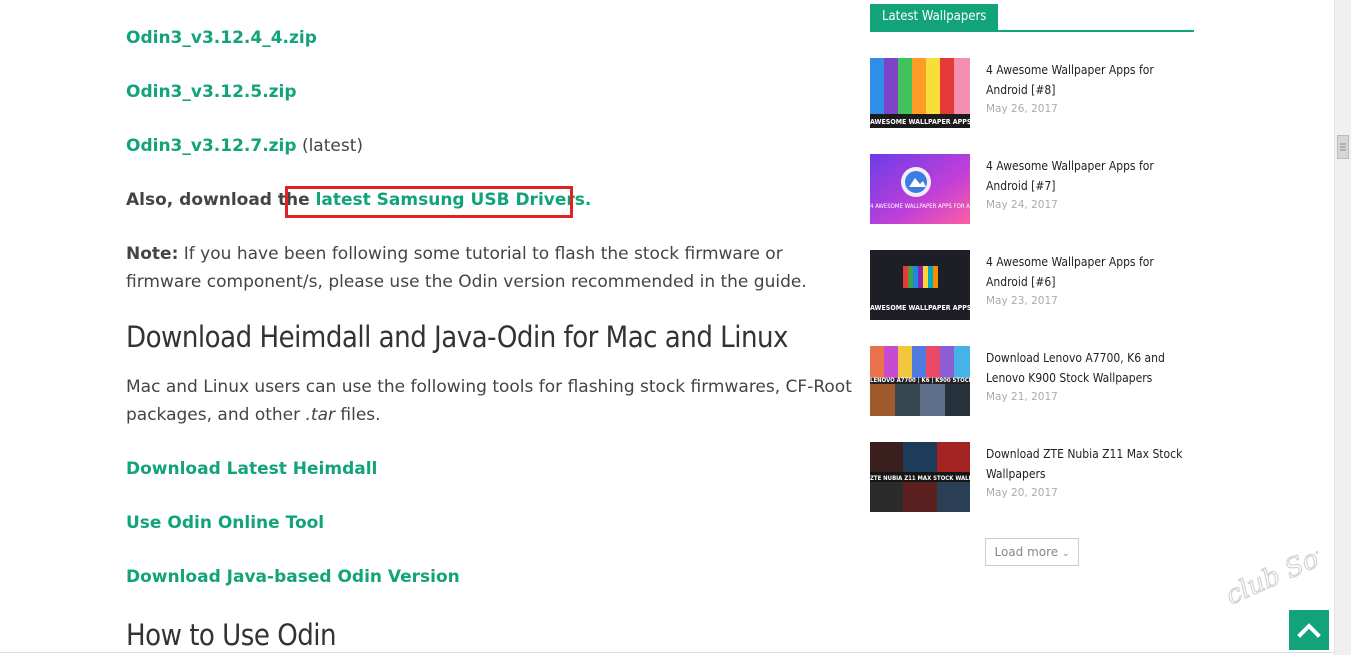  Describe the element at coordinates (225, 523) in the screenshot. I see `odin-online-tool-link: Use Odin Online Tool` at that location.